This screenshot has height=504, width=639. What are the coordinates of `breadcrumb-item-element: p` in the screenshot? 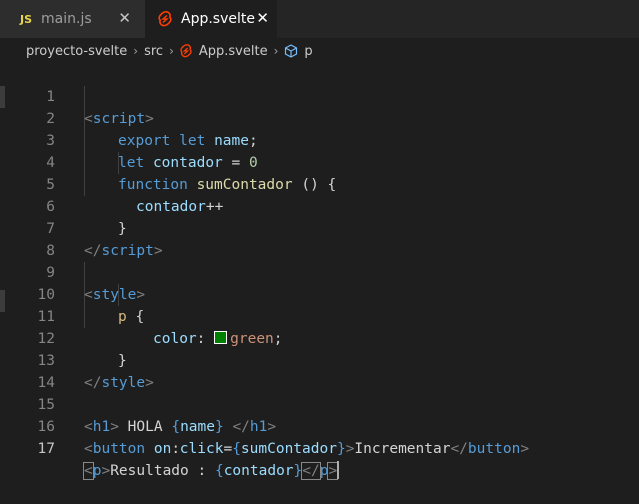 It's located at (308, 51).